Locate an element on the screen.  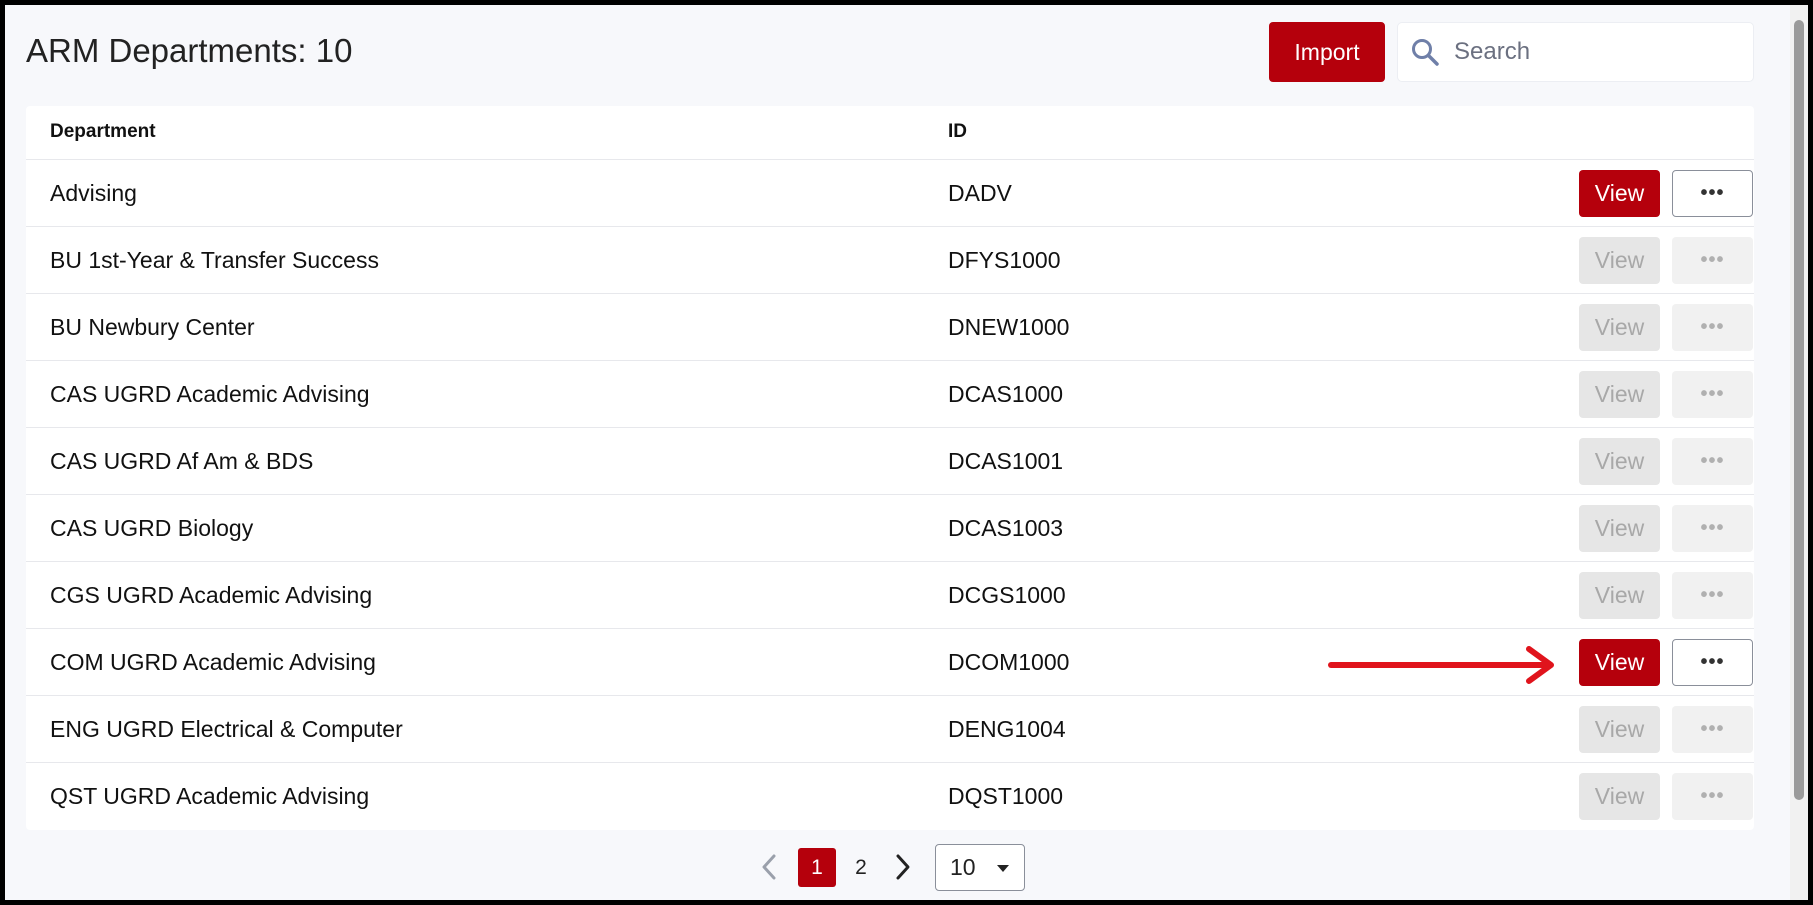
department-id: DCAS1000 is located at coordinates (1006, 394).